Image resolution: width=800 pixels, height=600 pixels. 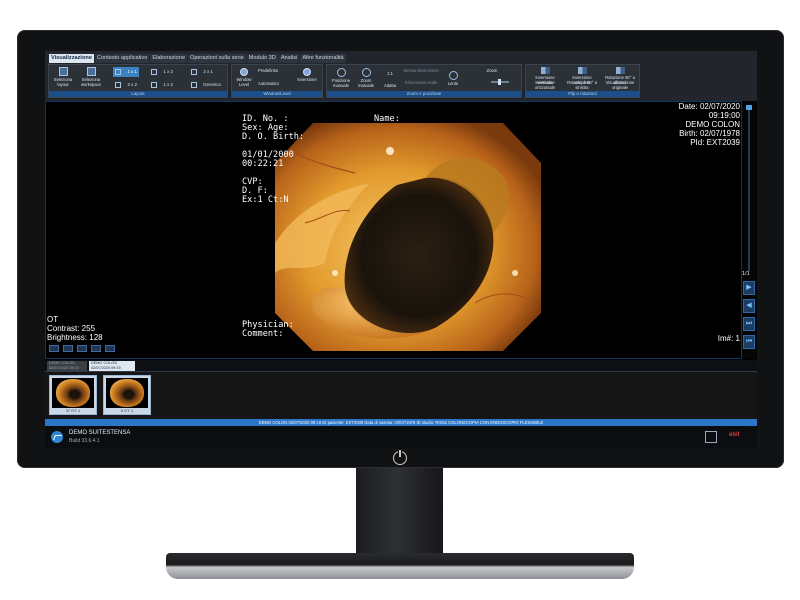 What do you see at coordinates (749, 107) in the screenshot?
I see `scrollbar-thumb` at bounding box center [749, 107].